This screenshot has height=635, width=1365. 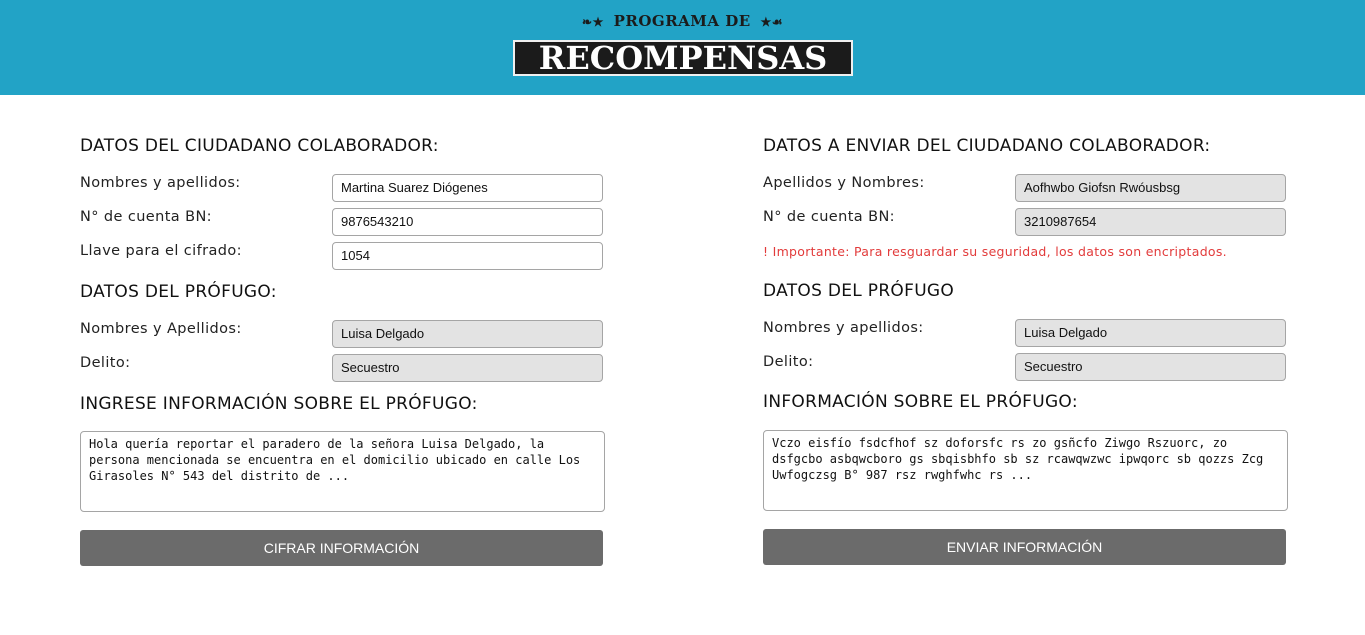 I want to click on cipher-key-input: 1054, so click(x=467, y=256).